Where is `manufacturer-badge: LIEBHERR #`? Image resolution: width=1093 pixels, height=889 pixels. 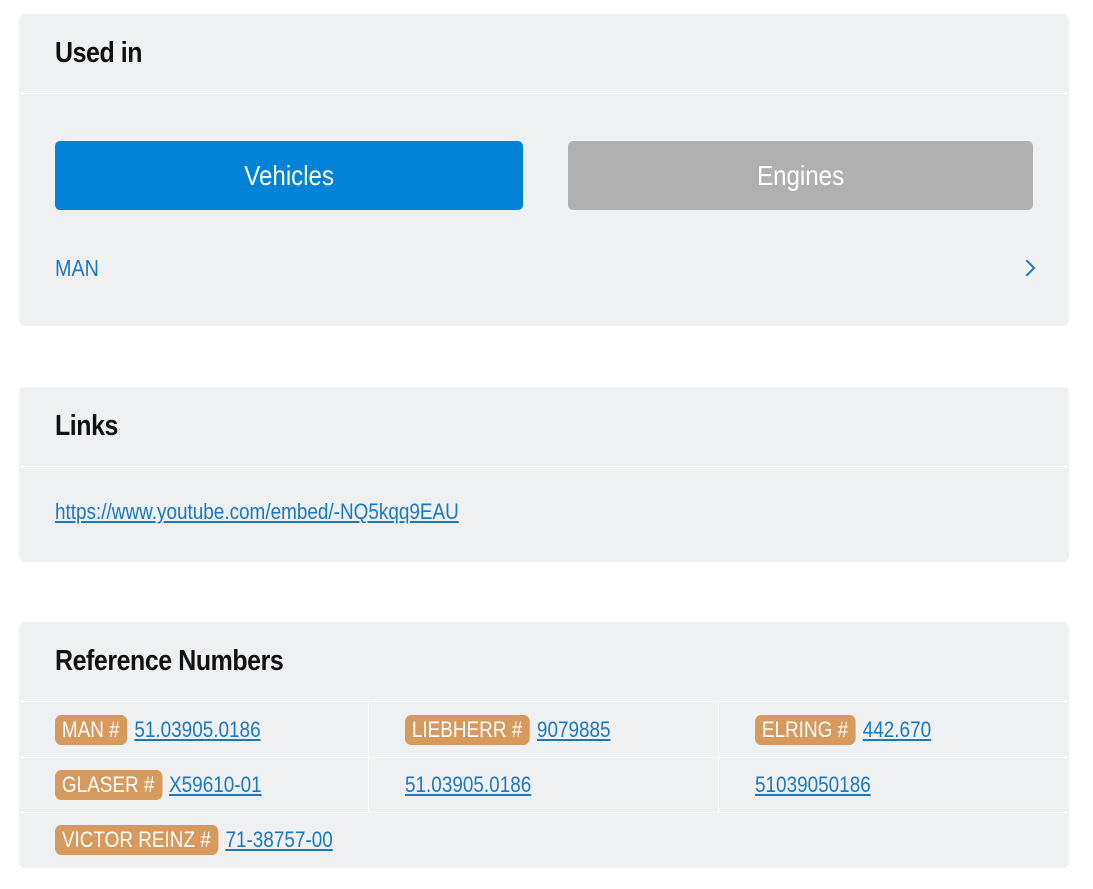
manufacturer-badge: LIEBHERR # is located at coordinates (468, 730).